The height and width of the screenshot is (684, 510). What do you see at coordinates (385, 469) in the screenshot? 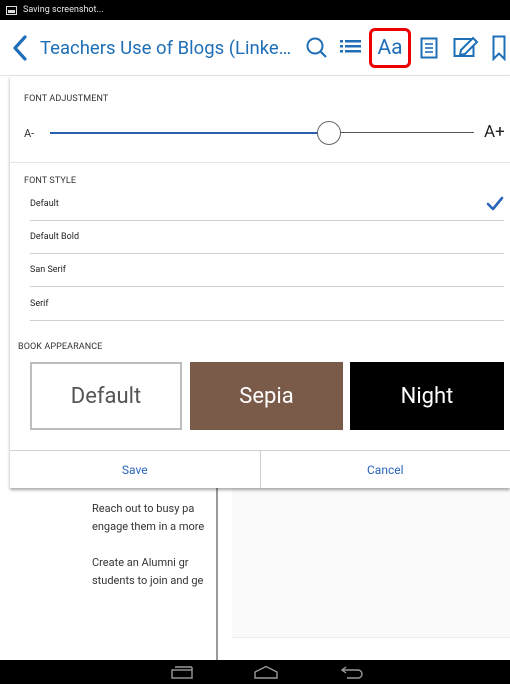
I see `cancel-button: Cancel` at bounding box center [385, 469].